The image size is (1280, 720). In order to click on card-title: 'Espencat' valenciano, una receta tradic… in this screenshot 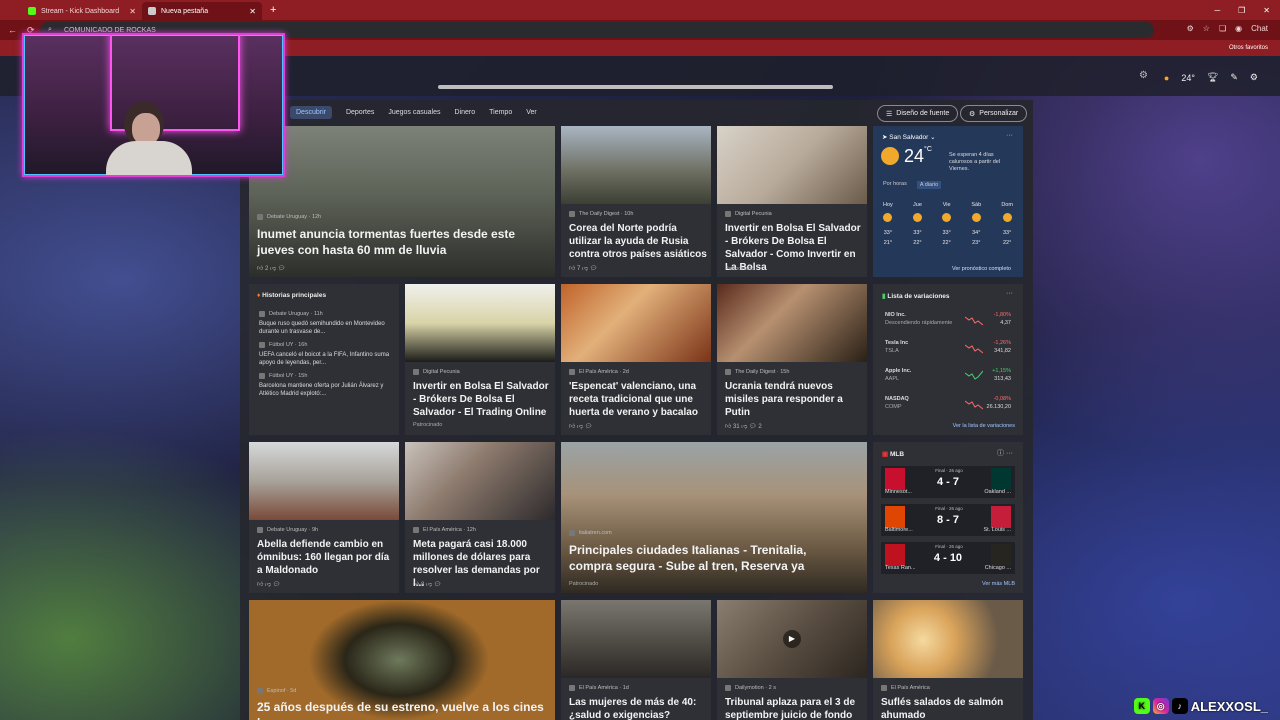, I will do `click(639, 399)`.